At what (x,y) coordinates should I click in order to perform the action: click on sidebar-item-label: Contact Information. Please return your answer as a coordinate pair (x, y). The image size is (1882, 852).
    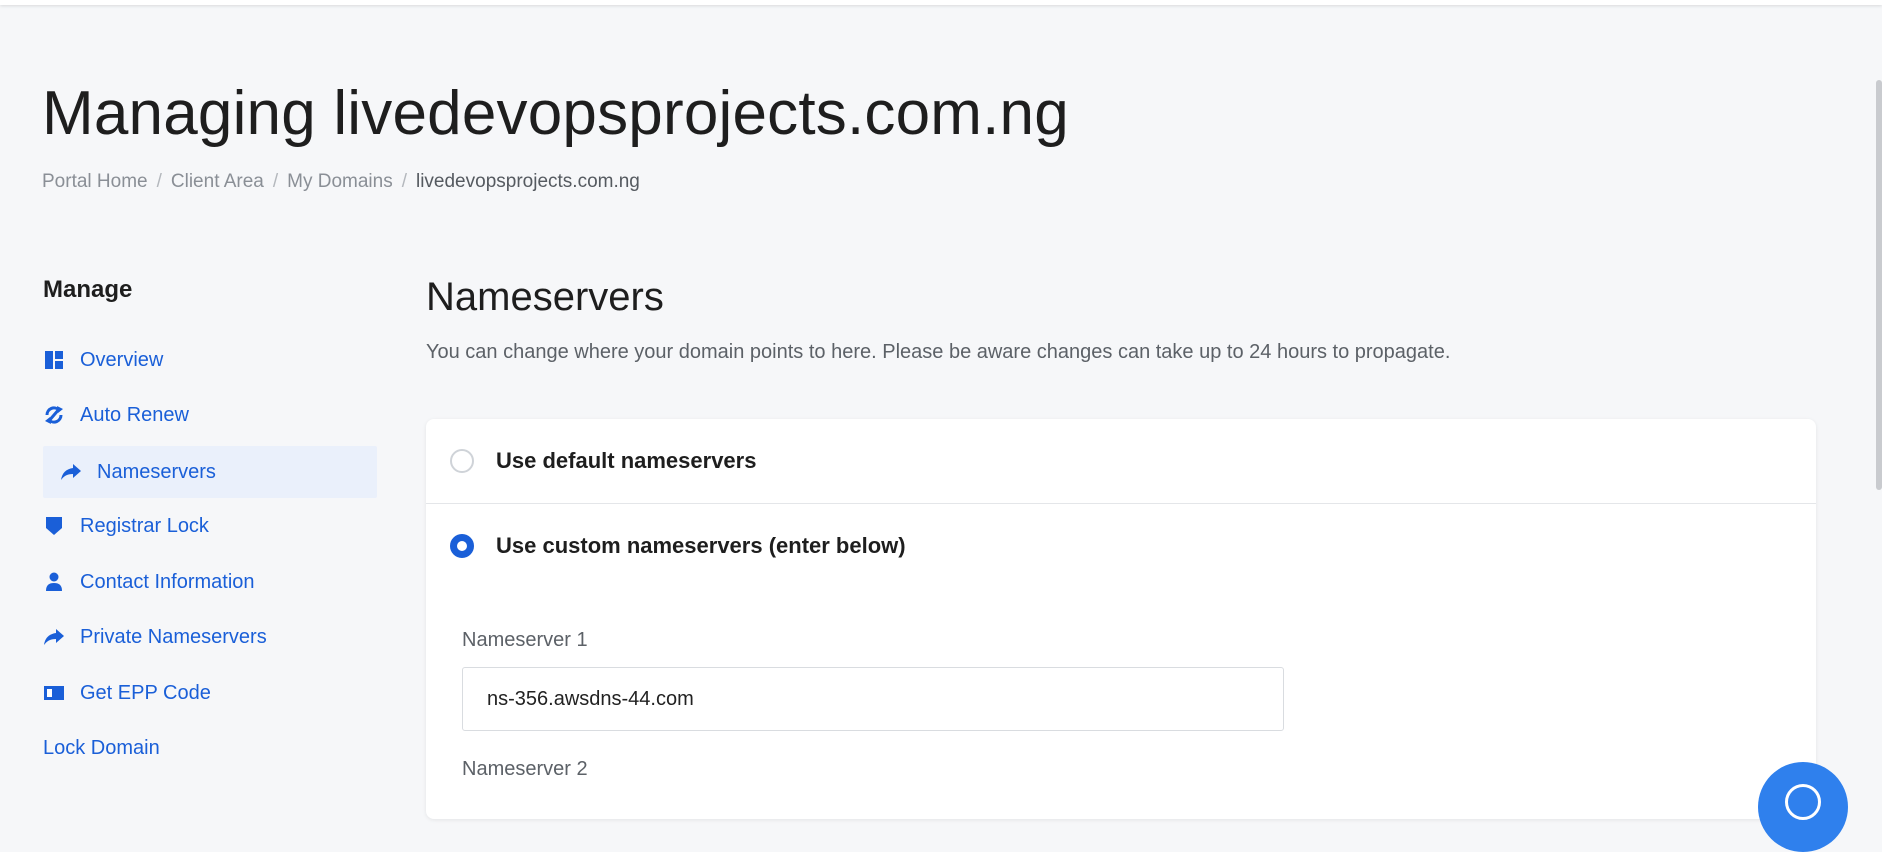
    Looking at the image, I should click on (167, 581).